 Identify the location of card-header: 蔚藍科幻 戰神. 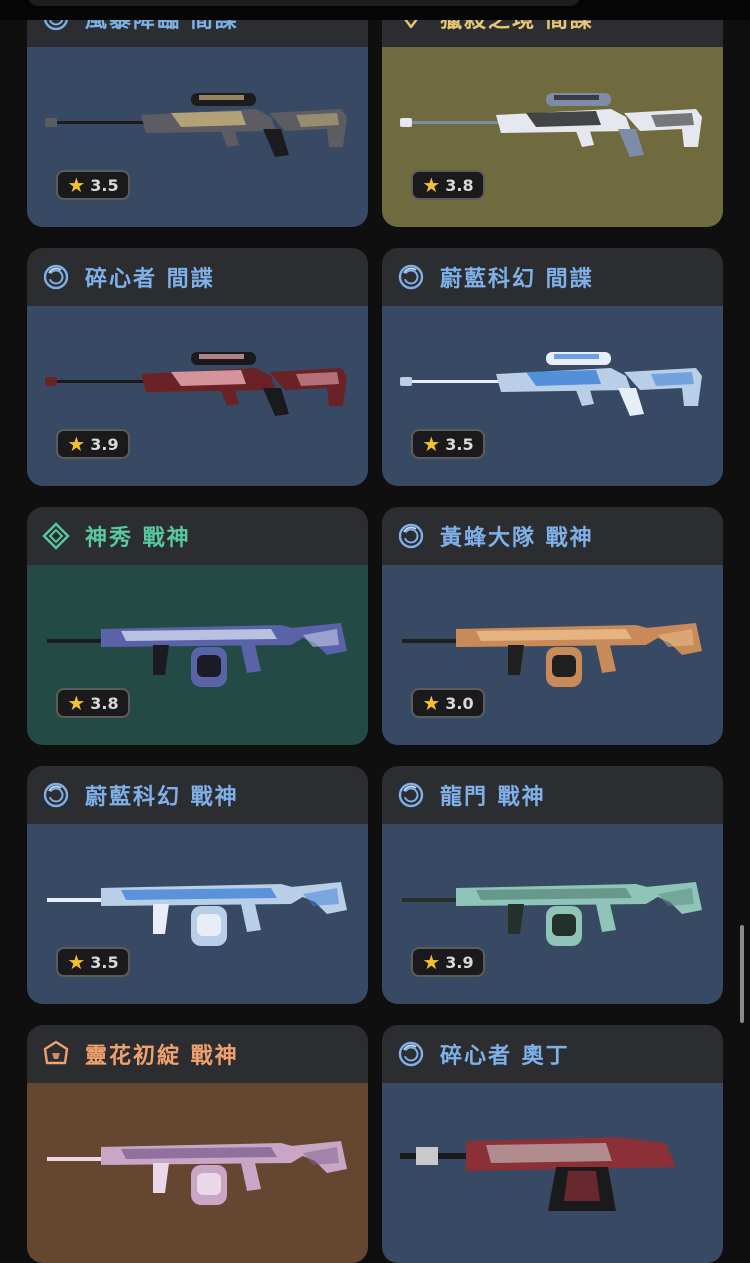
(197, 795).